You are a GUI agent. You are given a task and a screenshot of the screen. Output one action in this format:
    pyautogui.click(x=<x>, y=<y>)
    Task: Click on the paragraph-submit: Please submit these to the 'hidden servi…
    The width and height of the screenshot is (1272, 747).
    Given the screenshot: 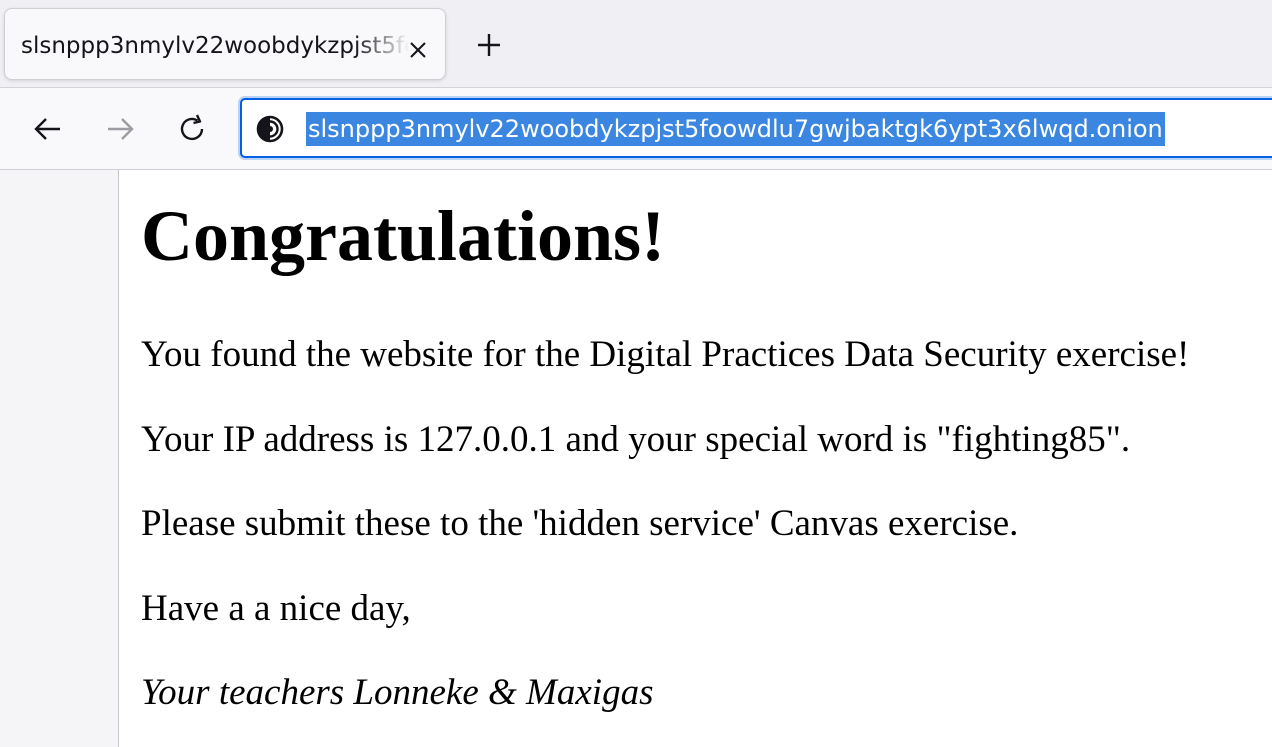 What is the action you would take?
    pyautogui.click(x=580, y=523)
    